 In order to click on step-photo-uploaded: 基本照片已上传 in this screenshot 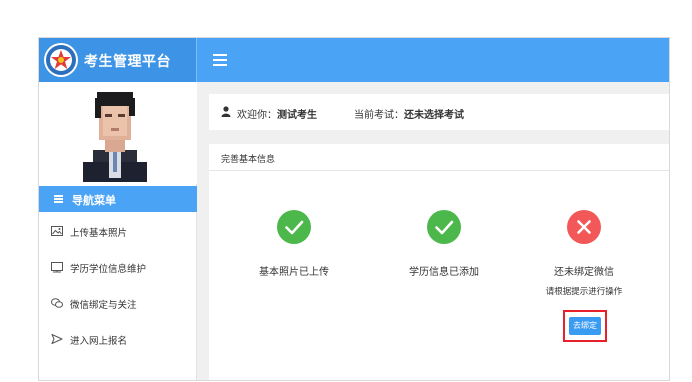, I will do `click(294, 262)`.